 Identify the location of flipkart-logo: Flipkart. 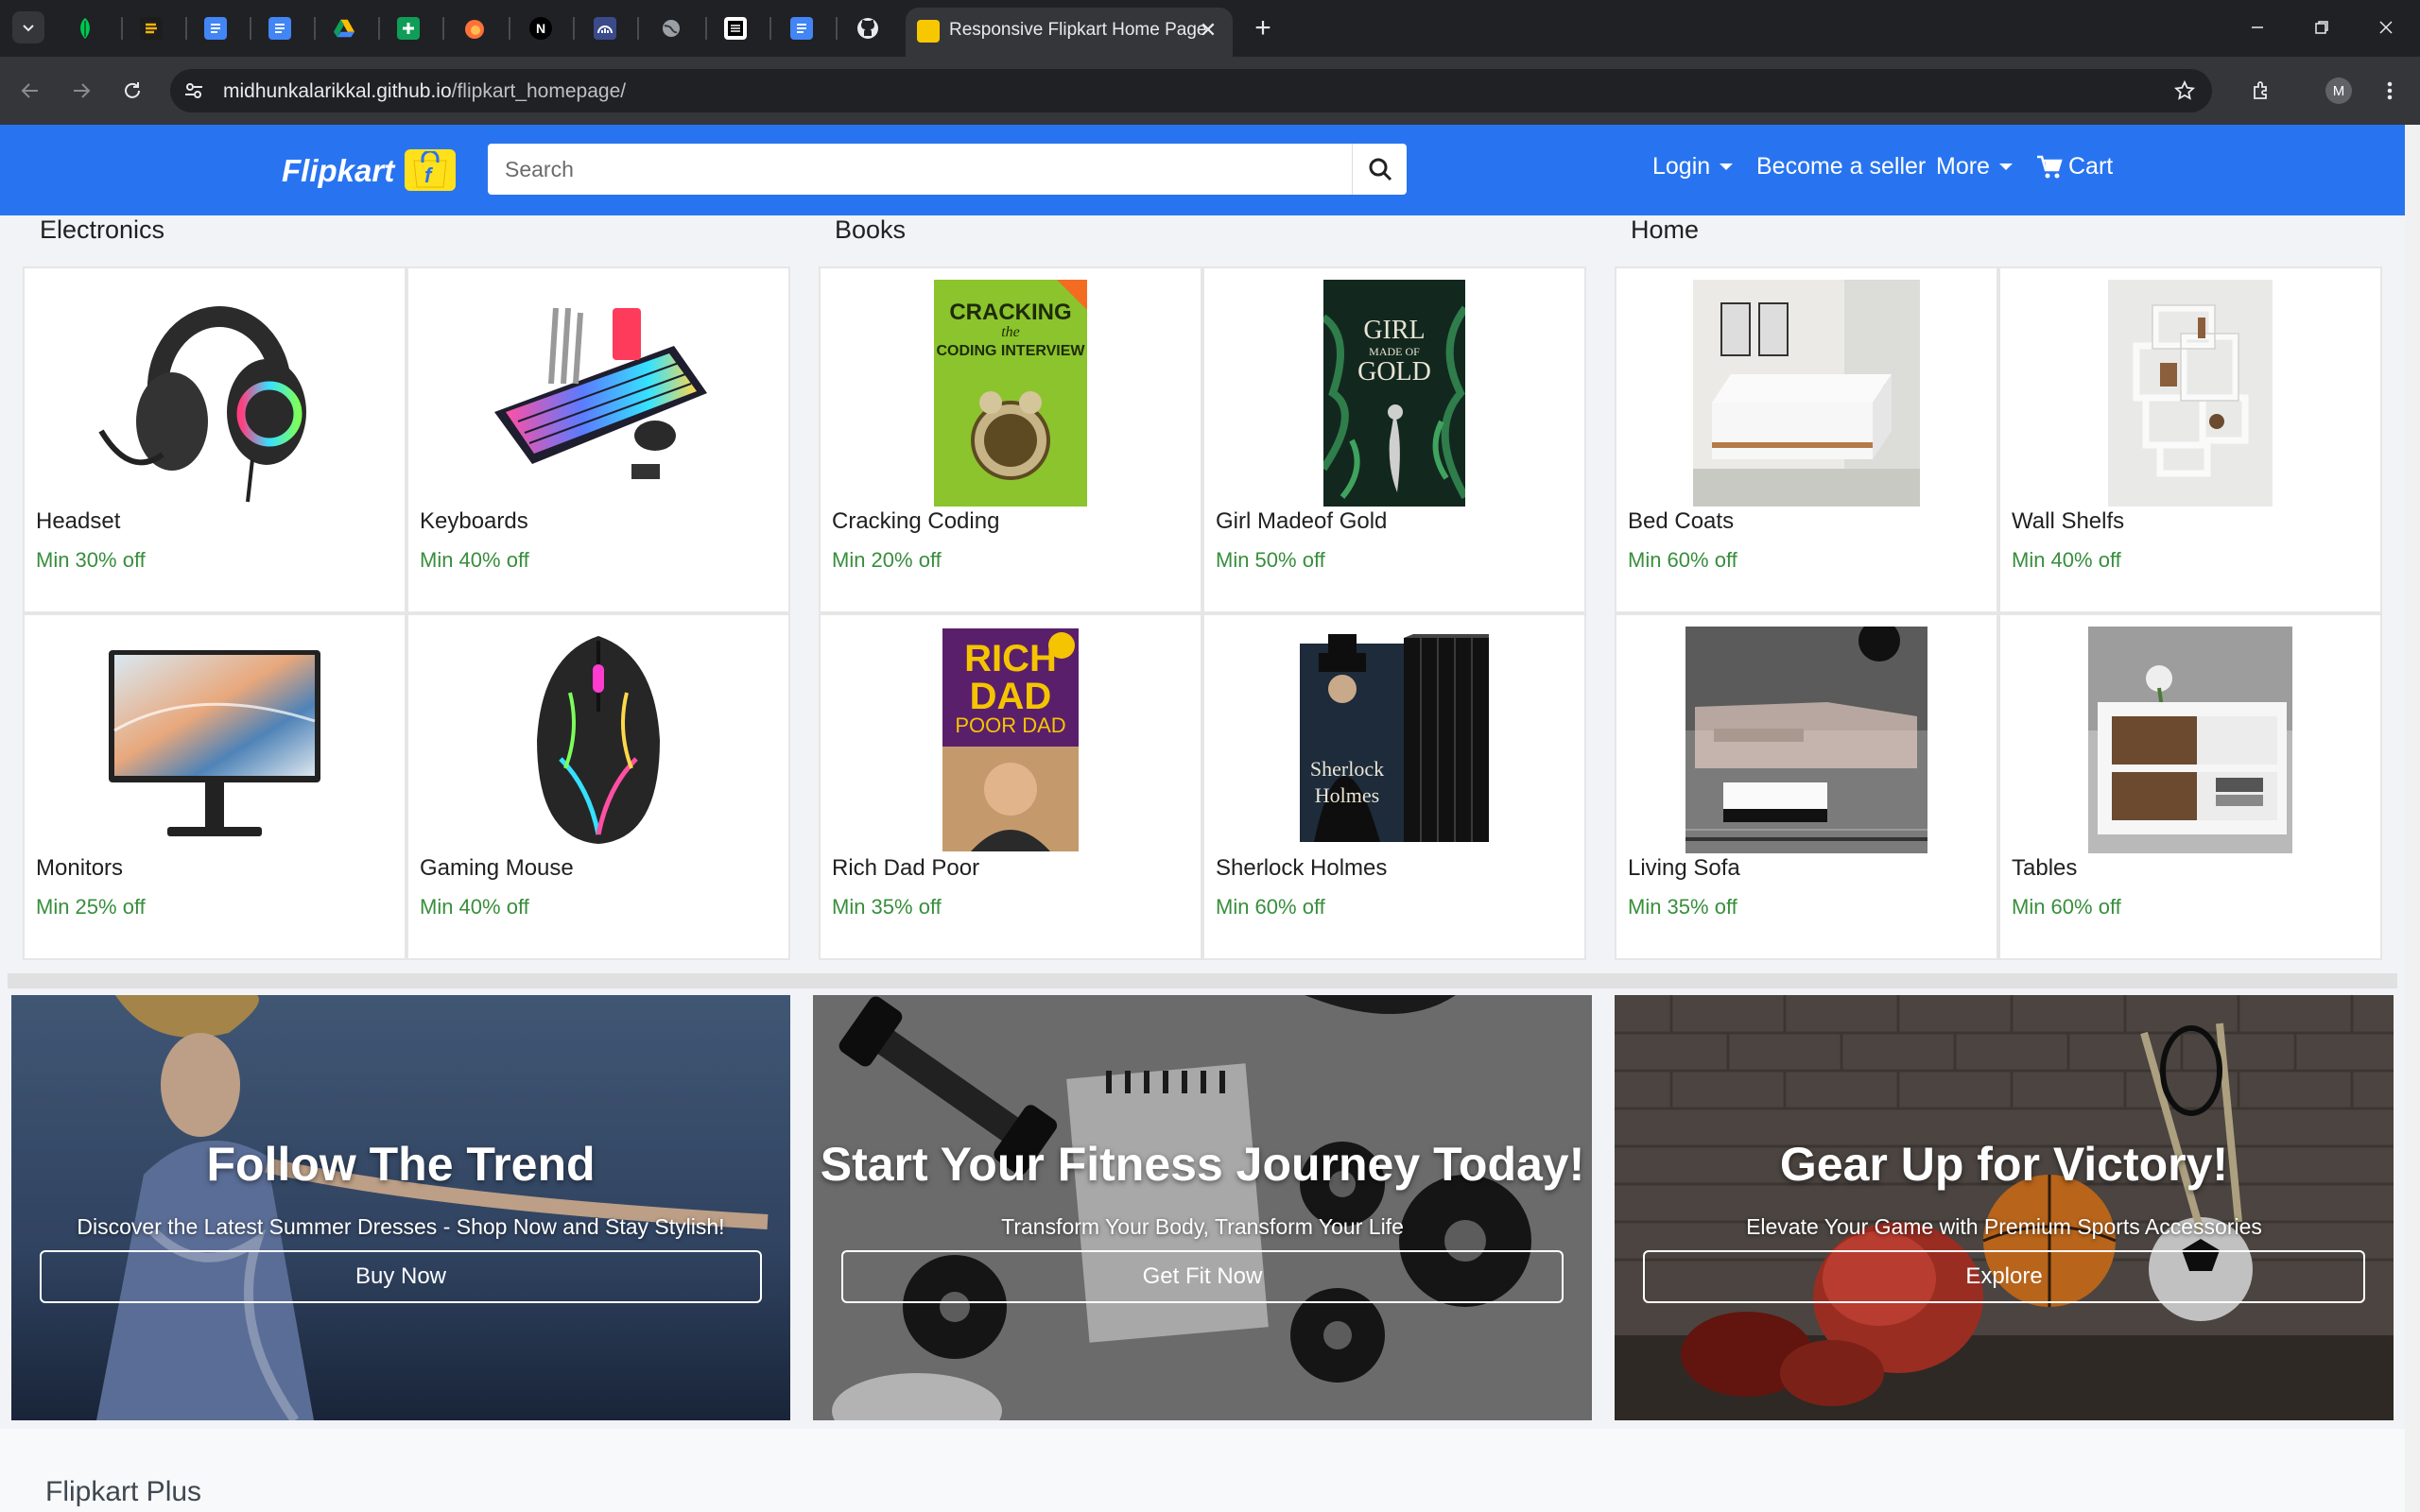
(338, 171).